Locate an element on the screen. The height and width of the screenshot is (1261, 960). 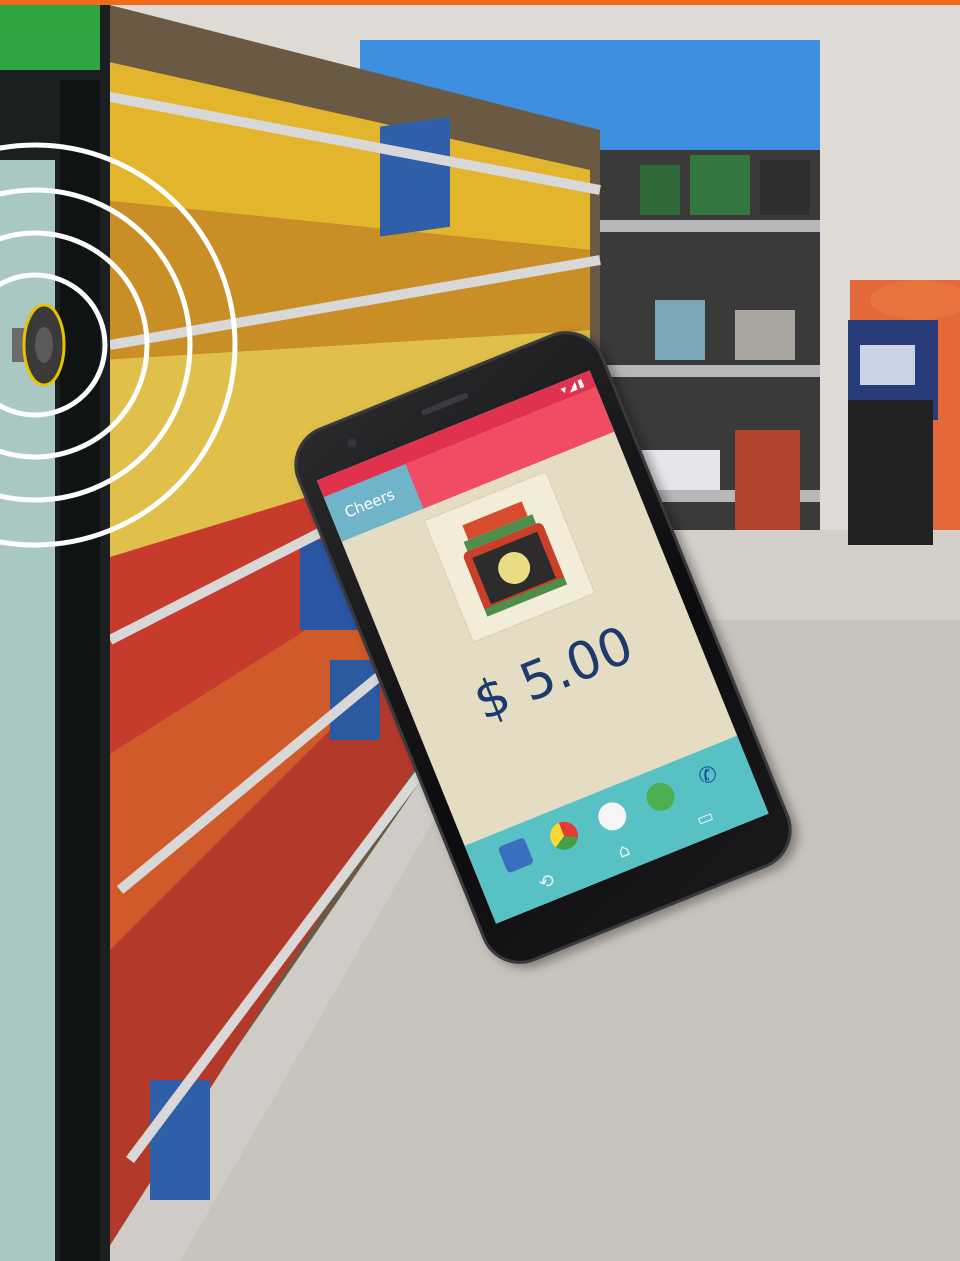
app-title: Cheers is located at coordinates (369, 503).